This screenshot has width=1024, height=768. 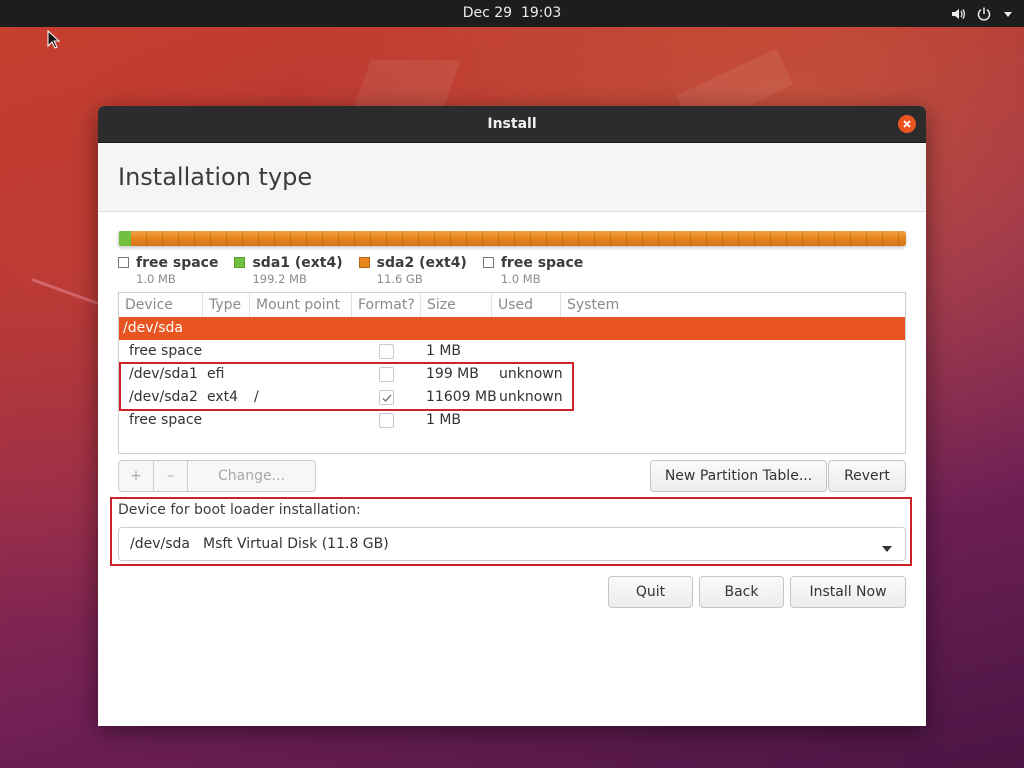 I want to click on clock-time: 19:03, so click(x=541, y=13).